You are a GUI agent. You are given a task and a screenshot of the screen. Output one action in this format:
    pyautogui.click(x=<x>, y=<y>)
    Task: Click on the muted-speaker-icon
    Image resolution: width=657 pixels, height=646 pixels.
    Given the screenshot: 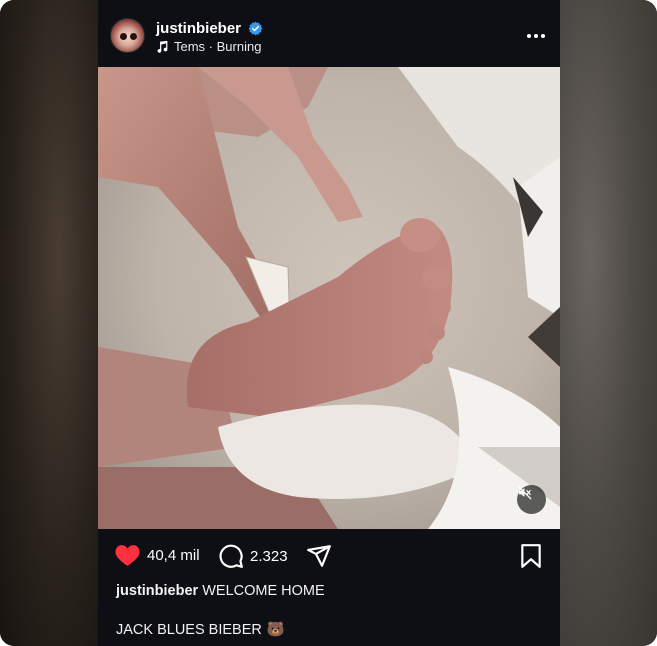 What is the action you would take?
    pyautogui.click(x=524, y=492)
    